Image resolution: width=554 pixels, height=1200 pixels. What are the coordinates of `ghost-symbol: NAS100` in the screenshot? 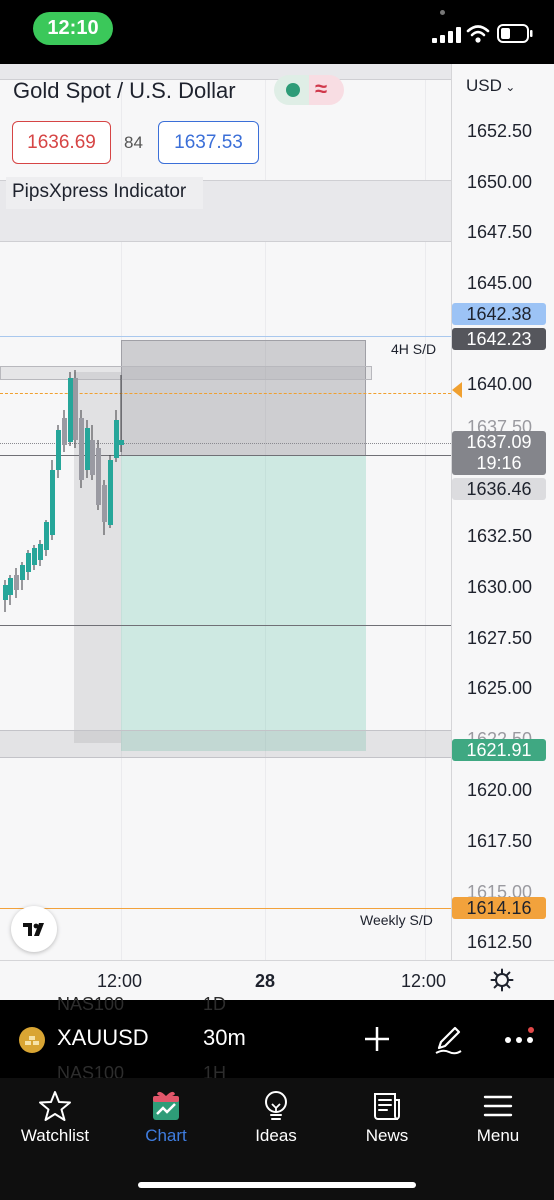 It's located at (91, 1004).